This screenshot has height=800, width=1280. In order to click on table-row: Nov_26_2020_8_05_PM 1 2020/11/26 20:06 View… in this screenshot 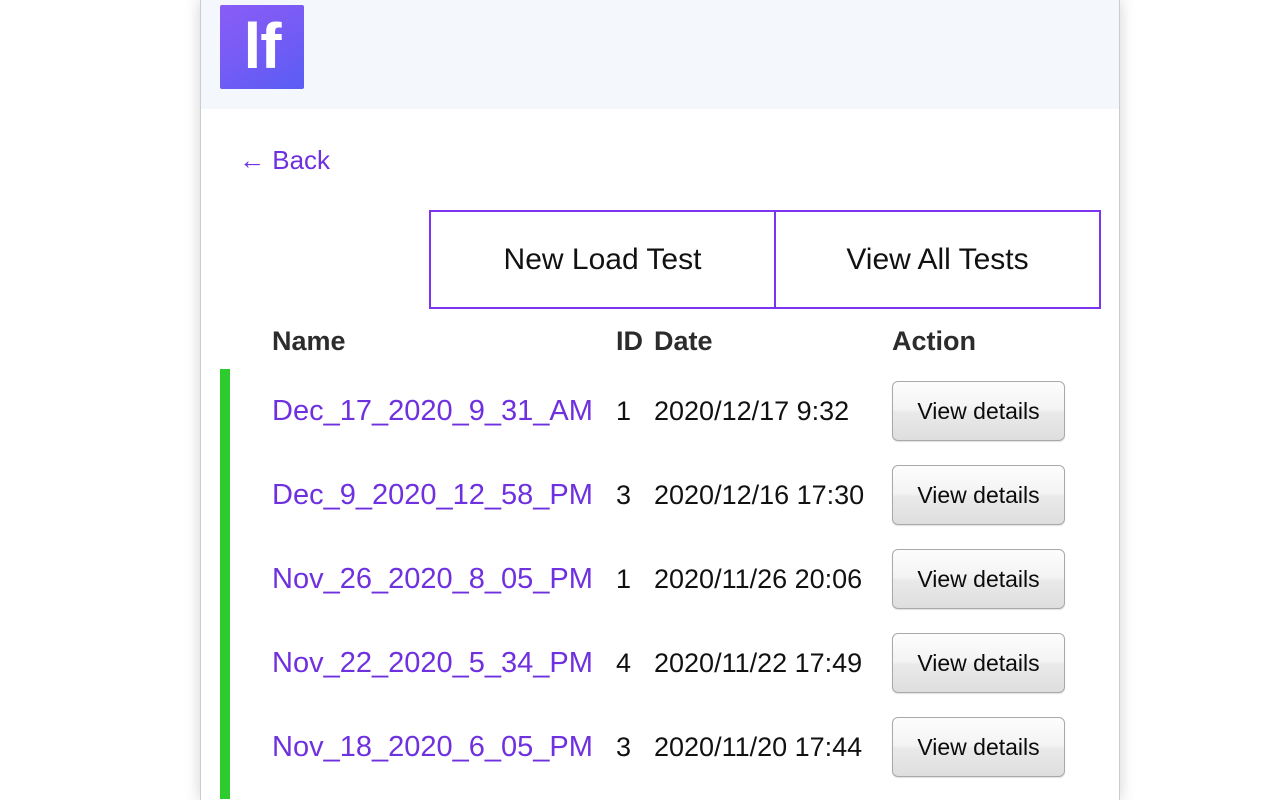, I will do `click(660, 579)`.